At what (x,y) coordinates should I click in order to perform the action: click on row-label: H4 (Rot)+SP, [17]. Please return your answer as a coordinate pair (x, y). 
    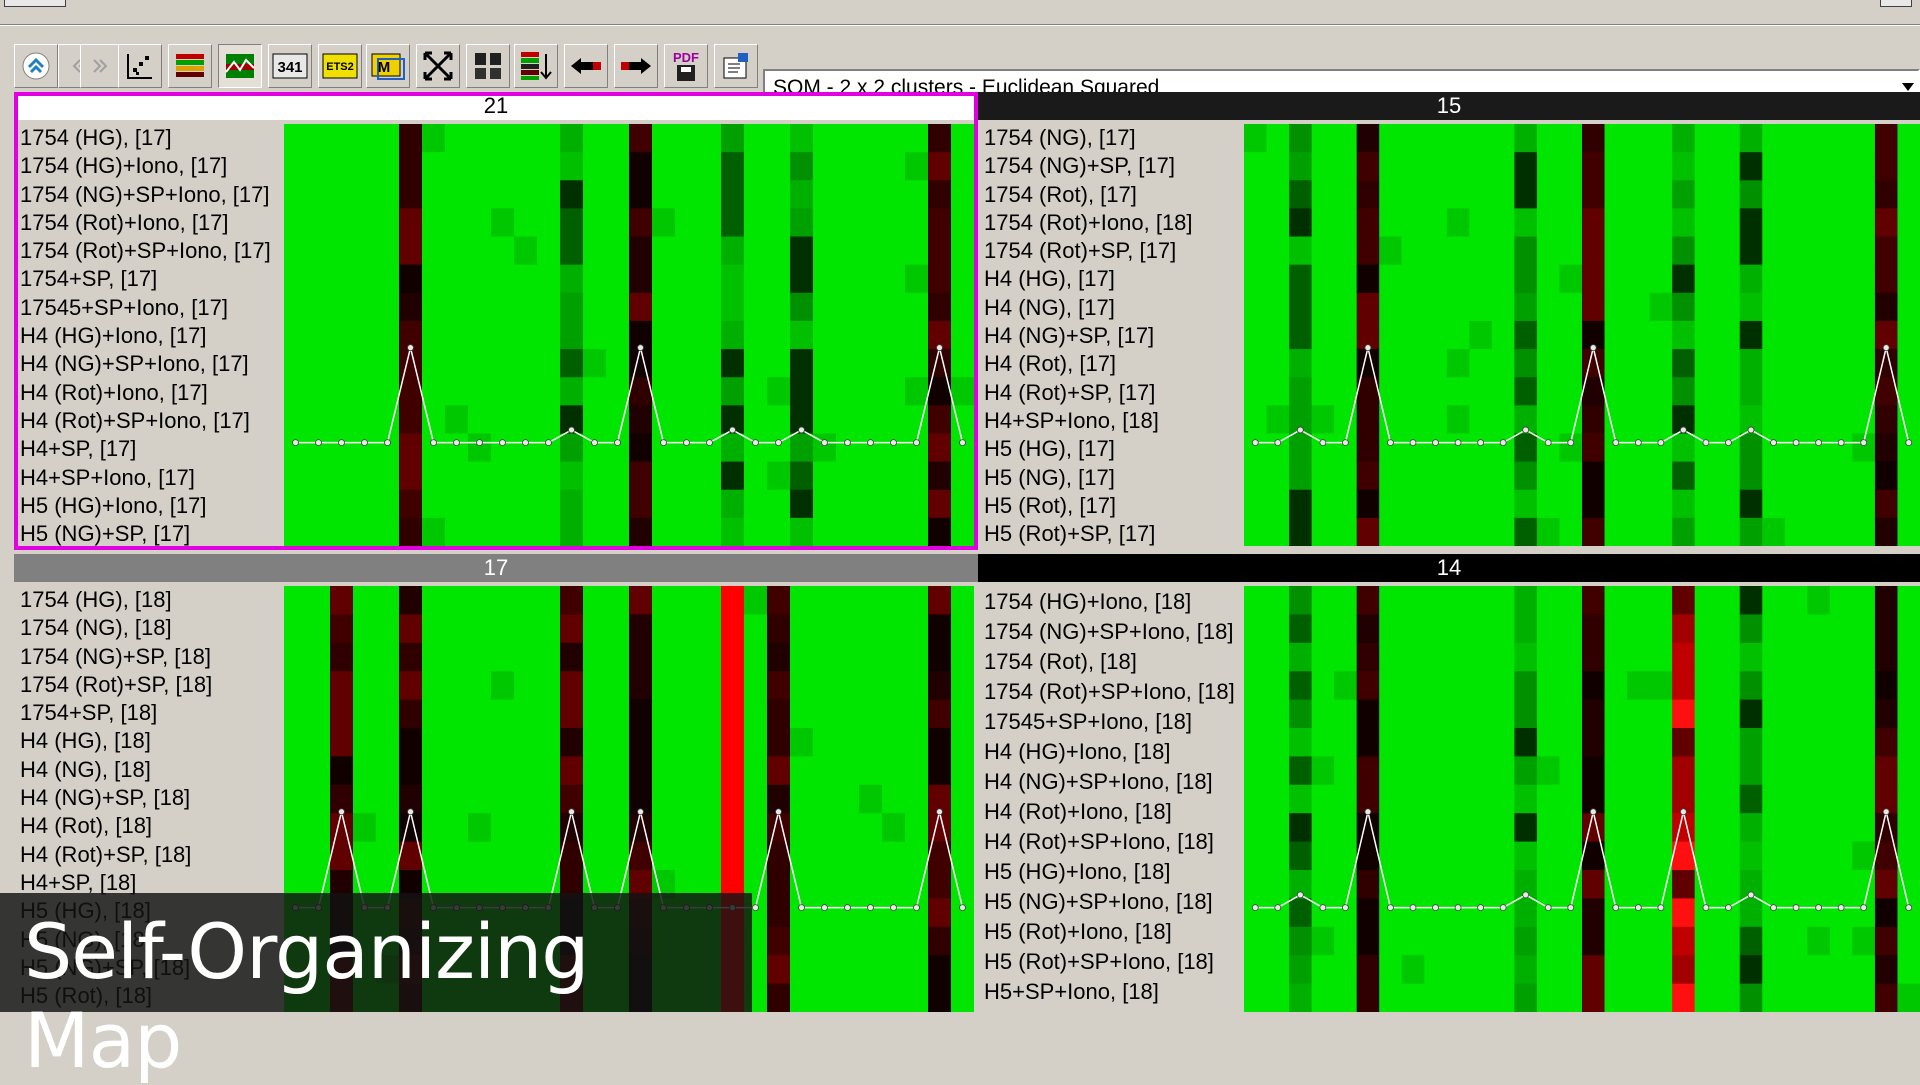
    Looking at the image, I should click on (1088, 393).